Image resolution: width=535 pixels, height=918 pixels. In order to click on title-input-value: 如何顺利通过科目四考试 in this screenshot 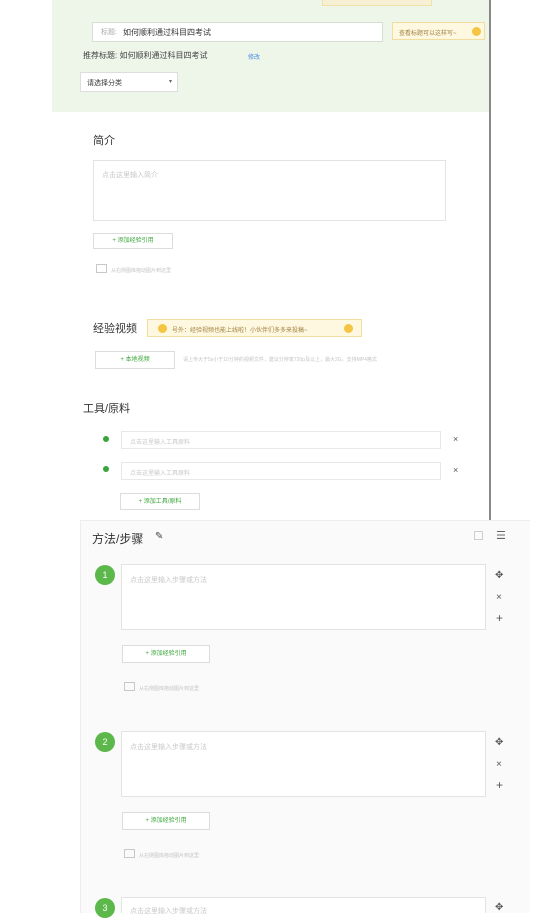, I will do `click(167, 32)`.